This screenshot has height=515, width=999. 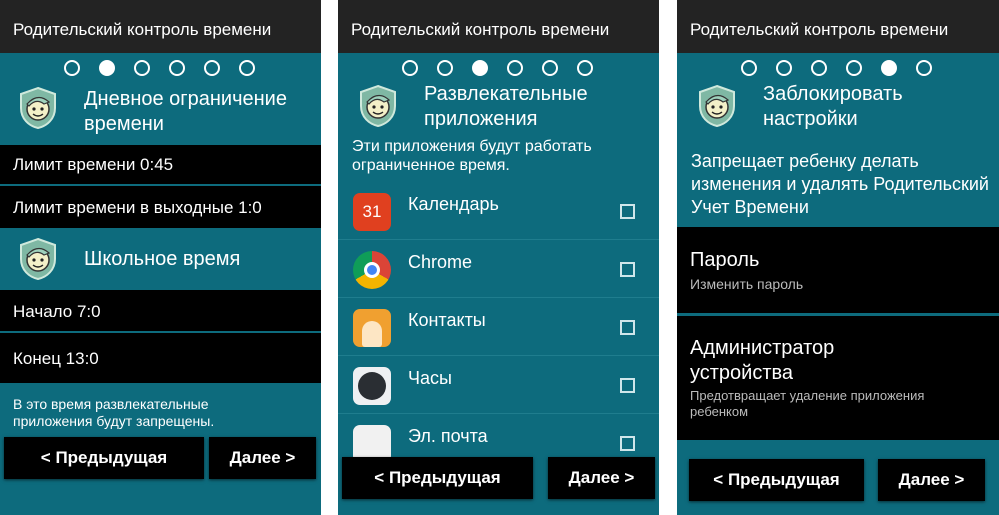 I want to click on section-title: Заблокировать настройки, so click(x=833, y=106).